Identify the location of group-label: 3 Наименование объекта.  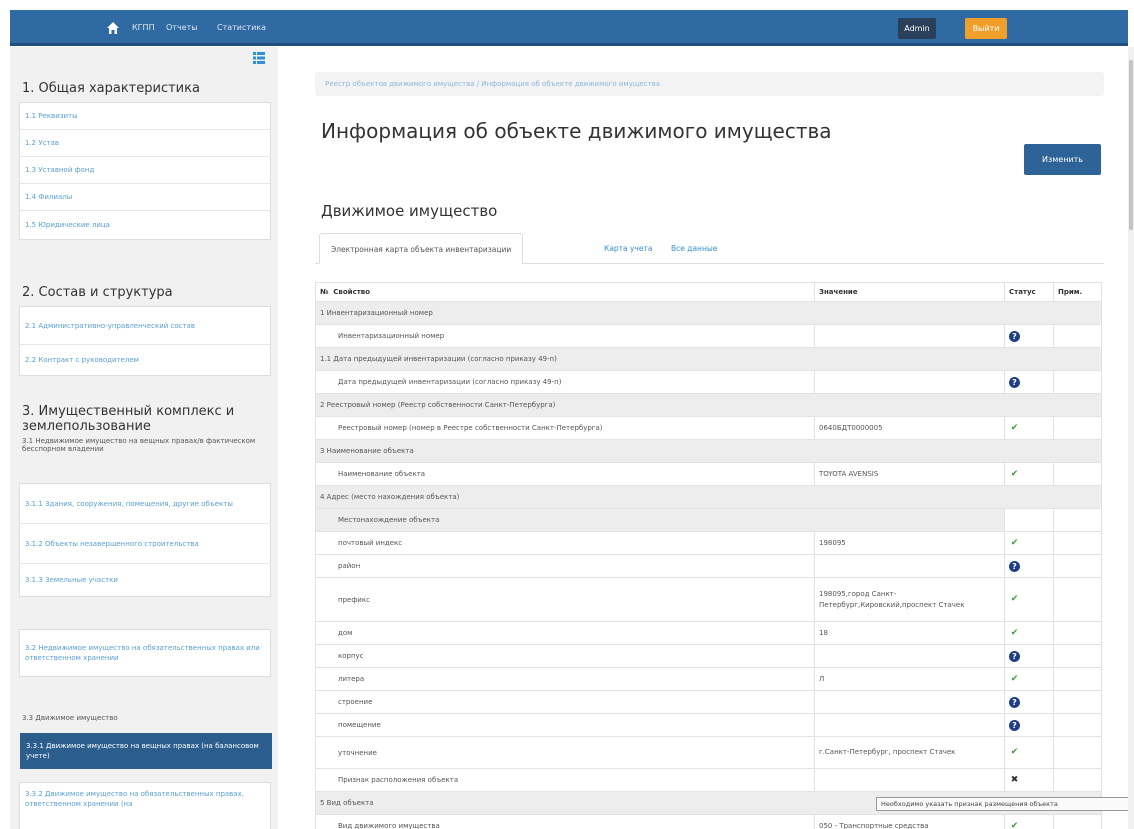
(708, 451).